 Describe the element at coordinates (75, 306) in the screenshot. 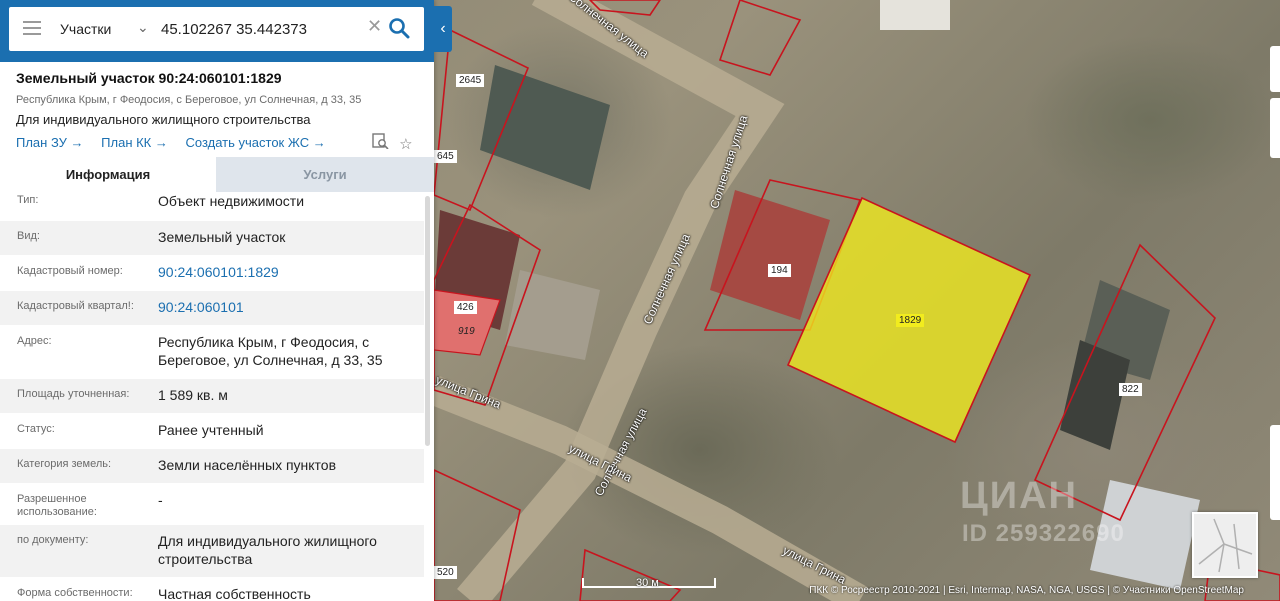

I see `row-key: Кадастровый квартал!:` at that location.